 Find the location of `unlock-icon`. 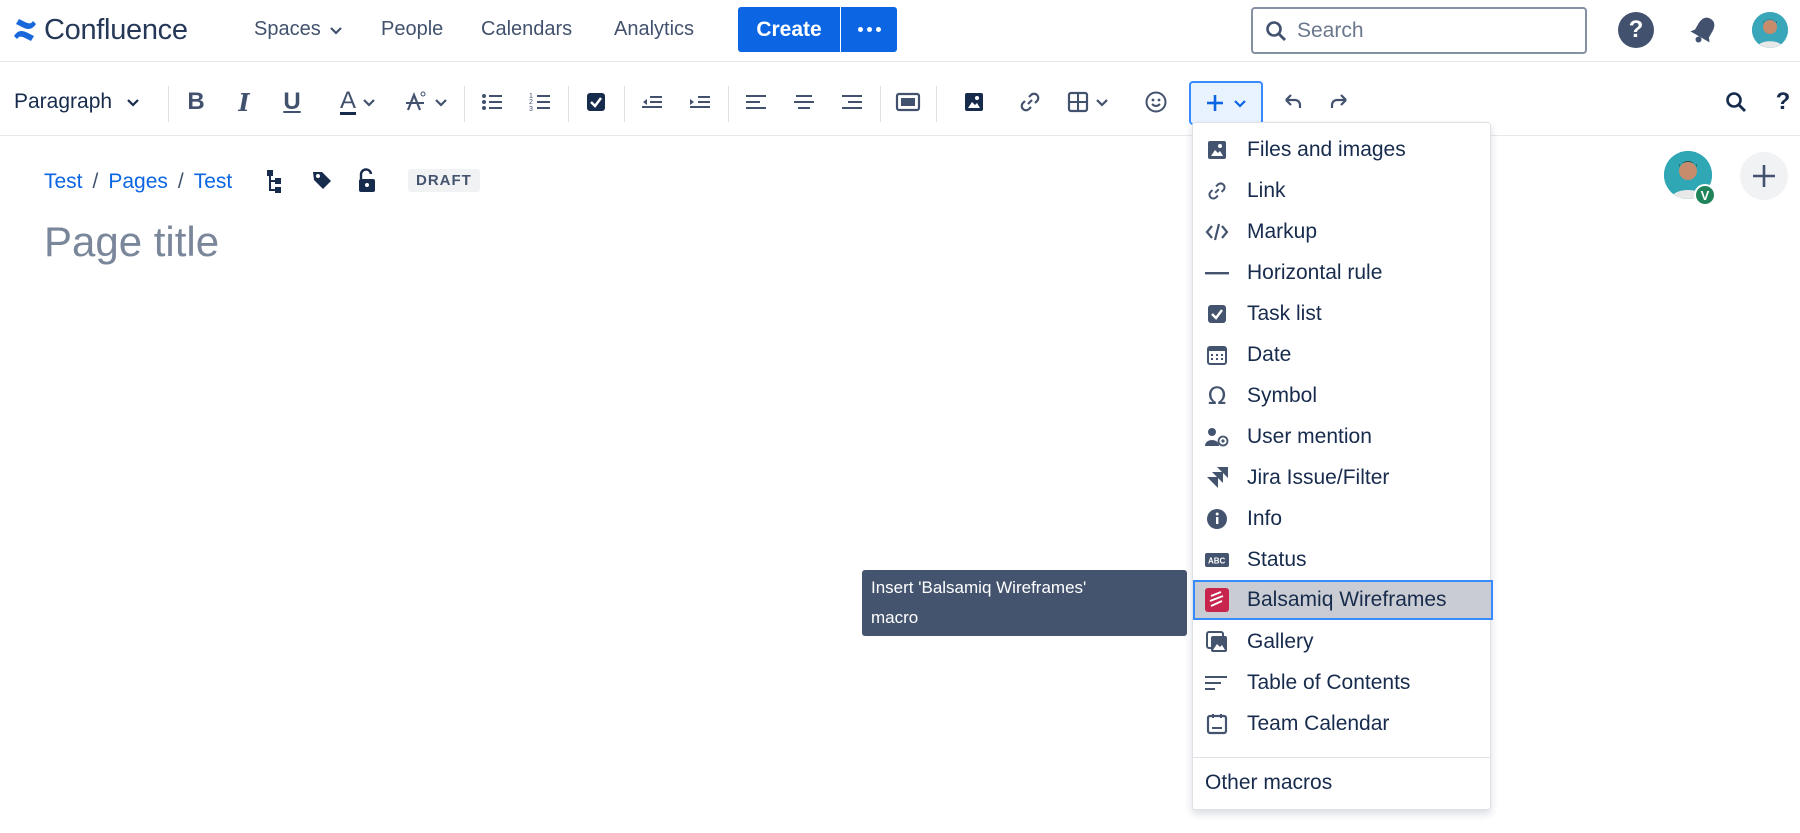

unlock-icon is located at coordinates (367, 180).